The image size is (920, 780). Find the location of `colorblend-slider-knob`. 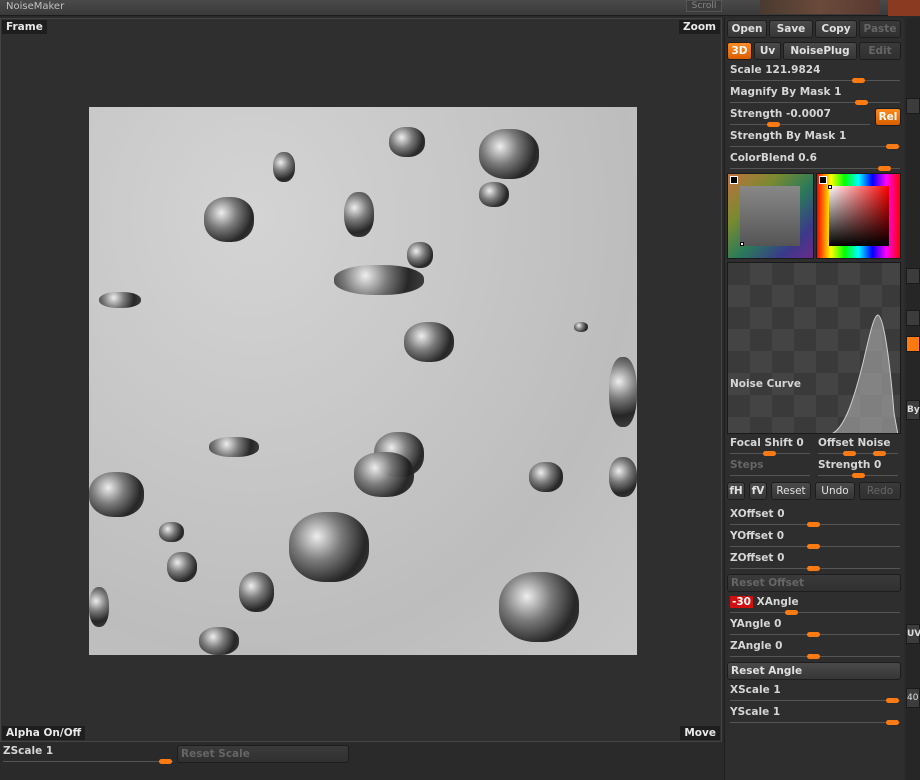

colorblend-slider-knob is located at coordinates (884, 168).